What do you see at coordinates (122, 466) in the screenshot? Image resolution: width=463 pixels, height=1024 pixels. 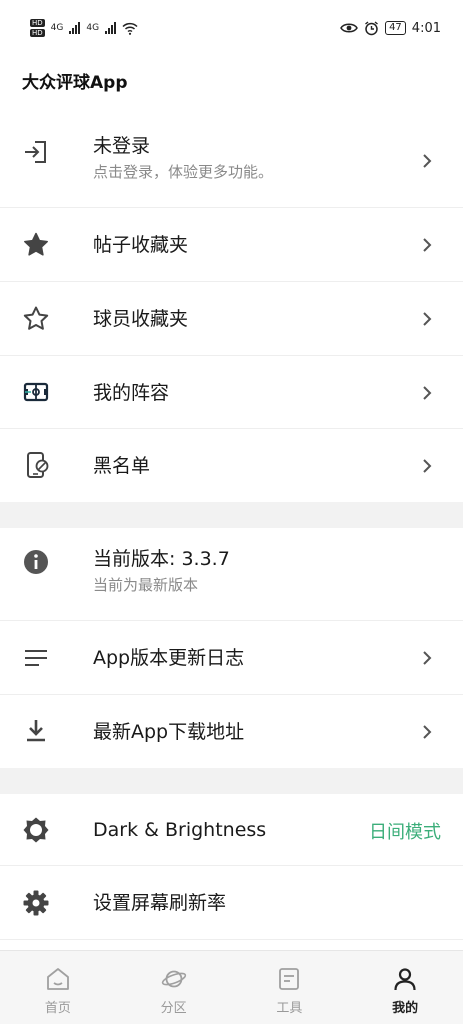 I see `menu-label: 黑名单` at bounding box center [122, 466].